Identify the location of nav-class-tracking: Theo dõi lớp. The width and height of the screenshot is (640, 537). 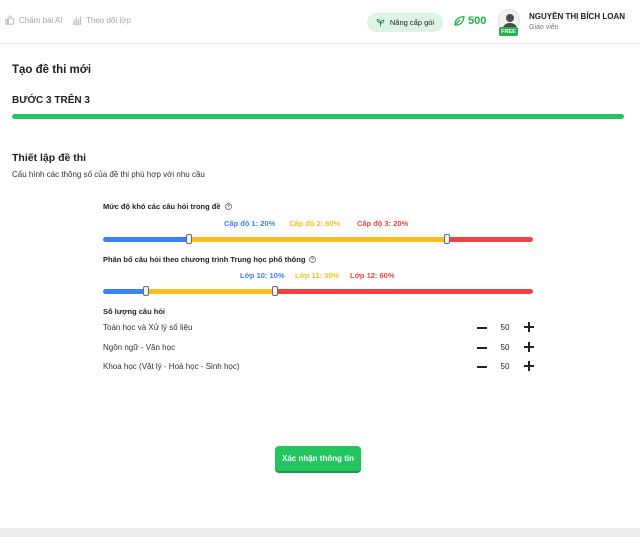
(101, 20).